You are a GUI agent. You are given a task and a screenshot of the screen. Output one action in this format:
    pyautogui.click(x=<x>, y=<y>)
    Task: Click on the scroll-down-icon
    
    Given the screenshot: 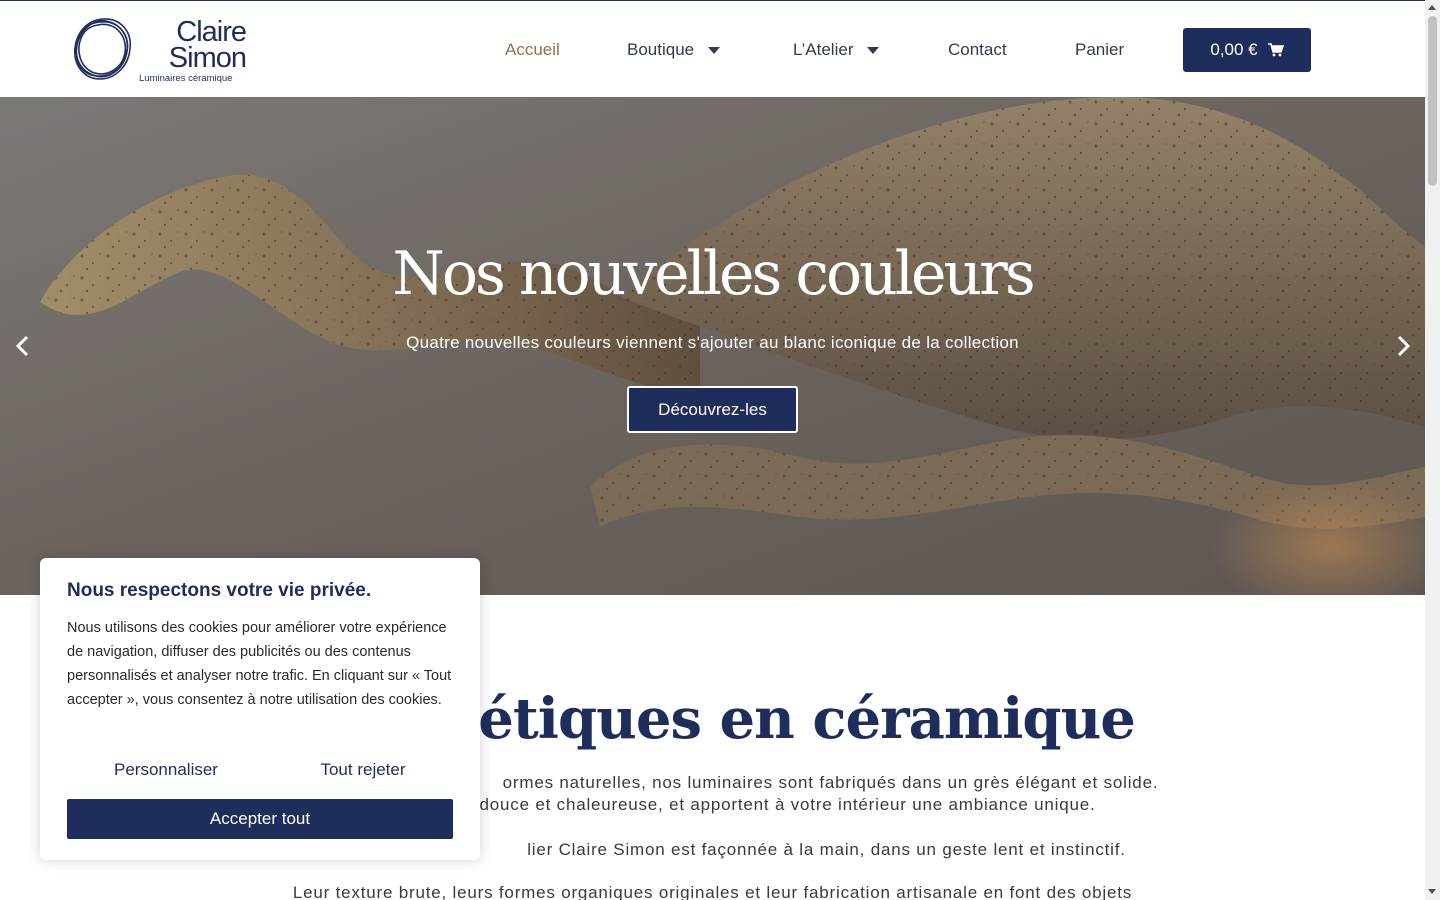 What is the action you would take?
    pyautogui.click(x=1432, y=891)
    